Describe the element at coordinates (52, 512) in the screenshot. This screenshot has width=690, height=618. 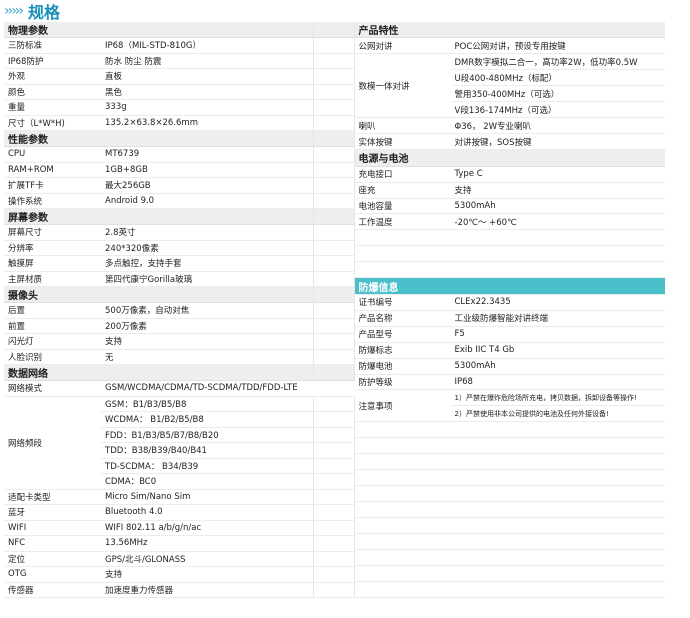
I see `row-label: 蓝牙` at that location.